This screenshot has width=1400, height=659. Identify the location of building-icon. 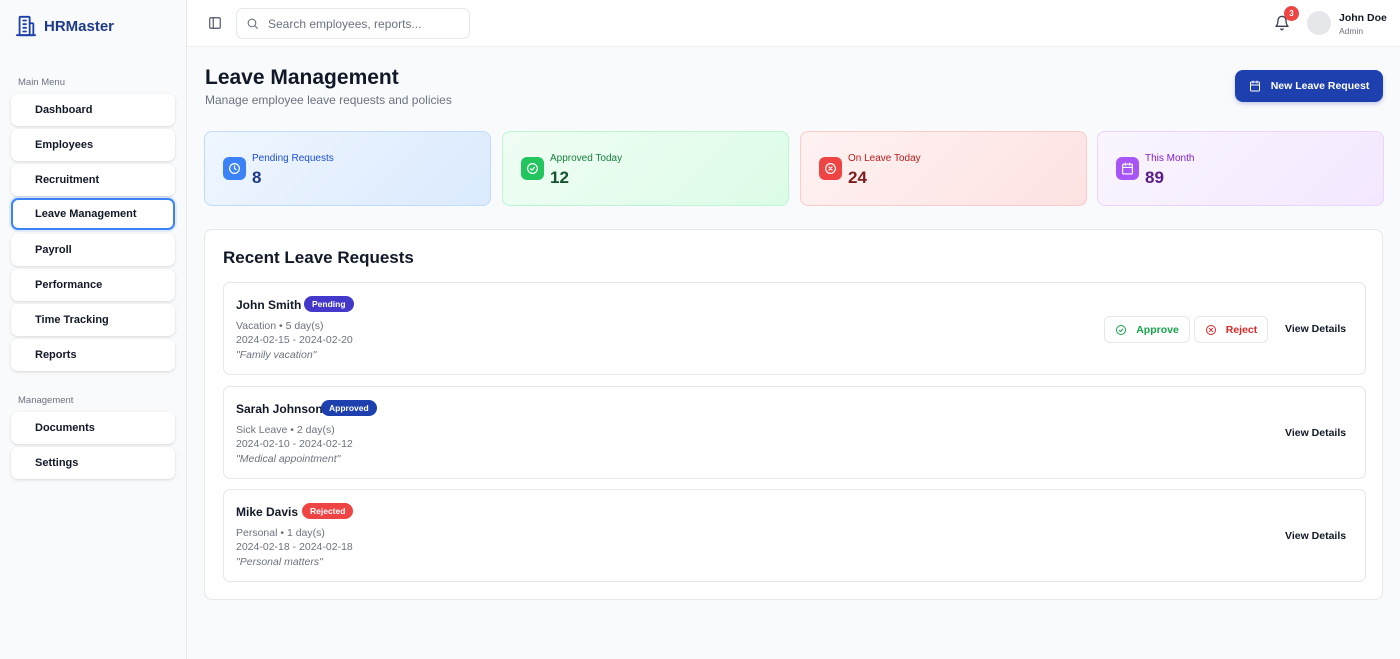
(26, 26).